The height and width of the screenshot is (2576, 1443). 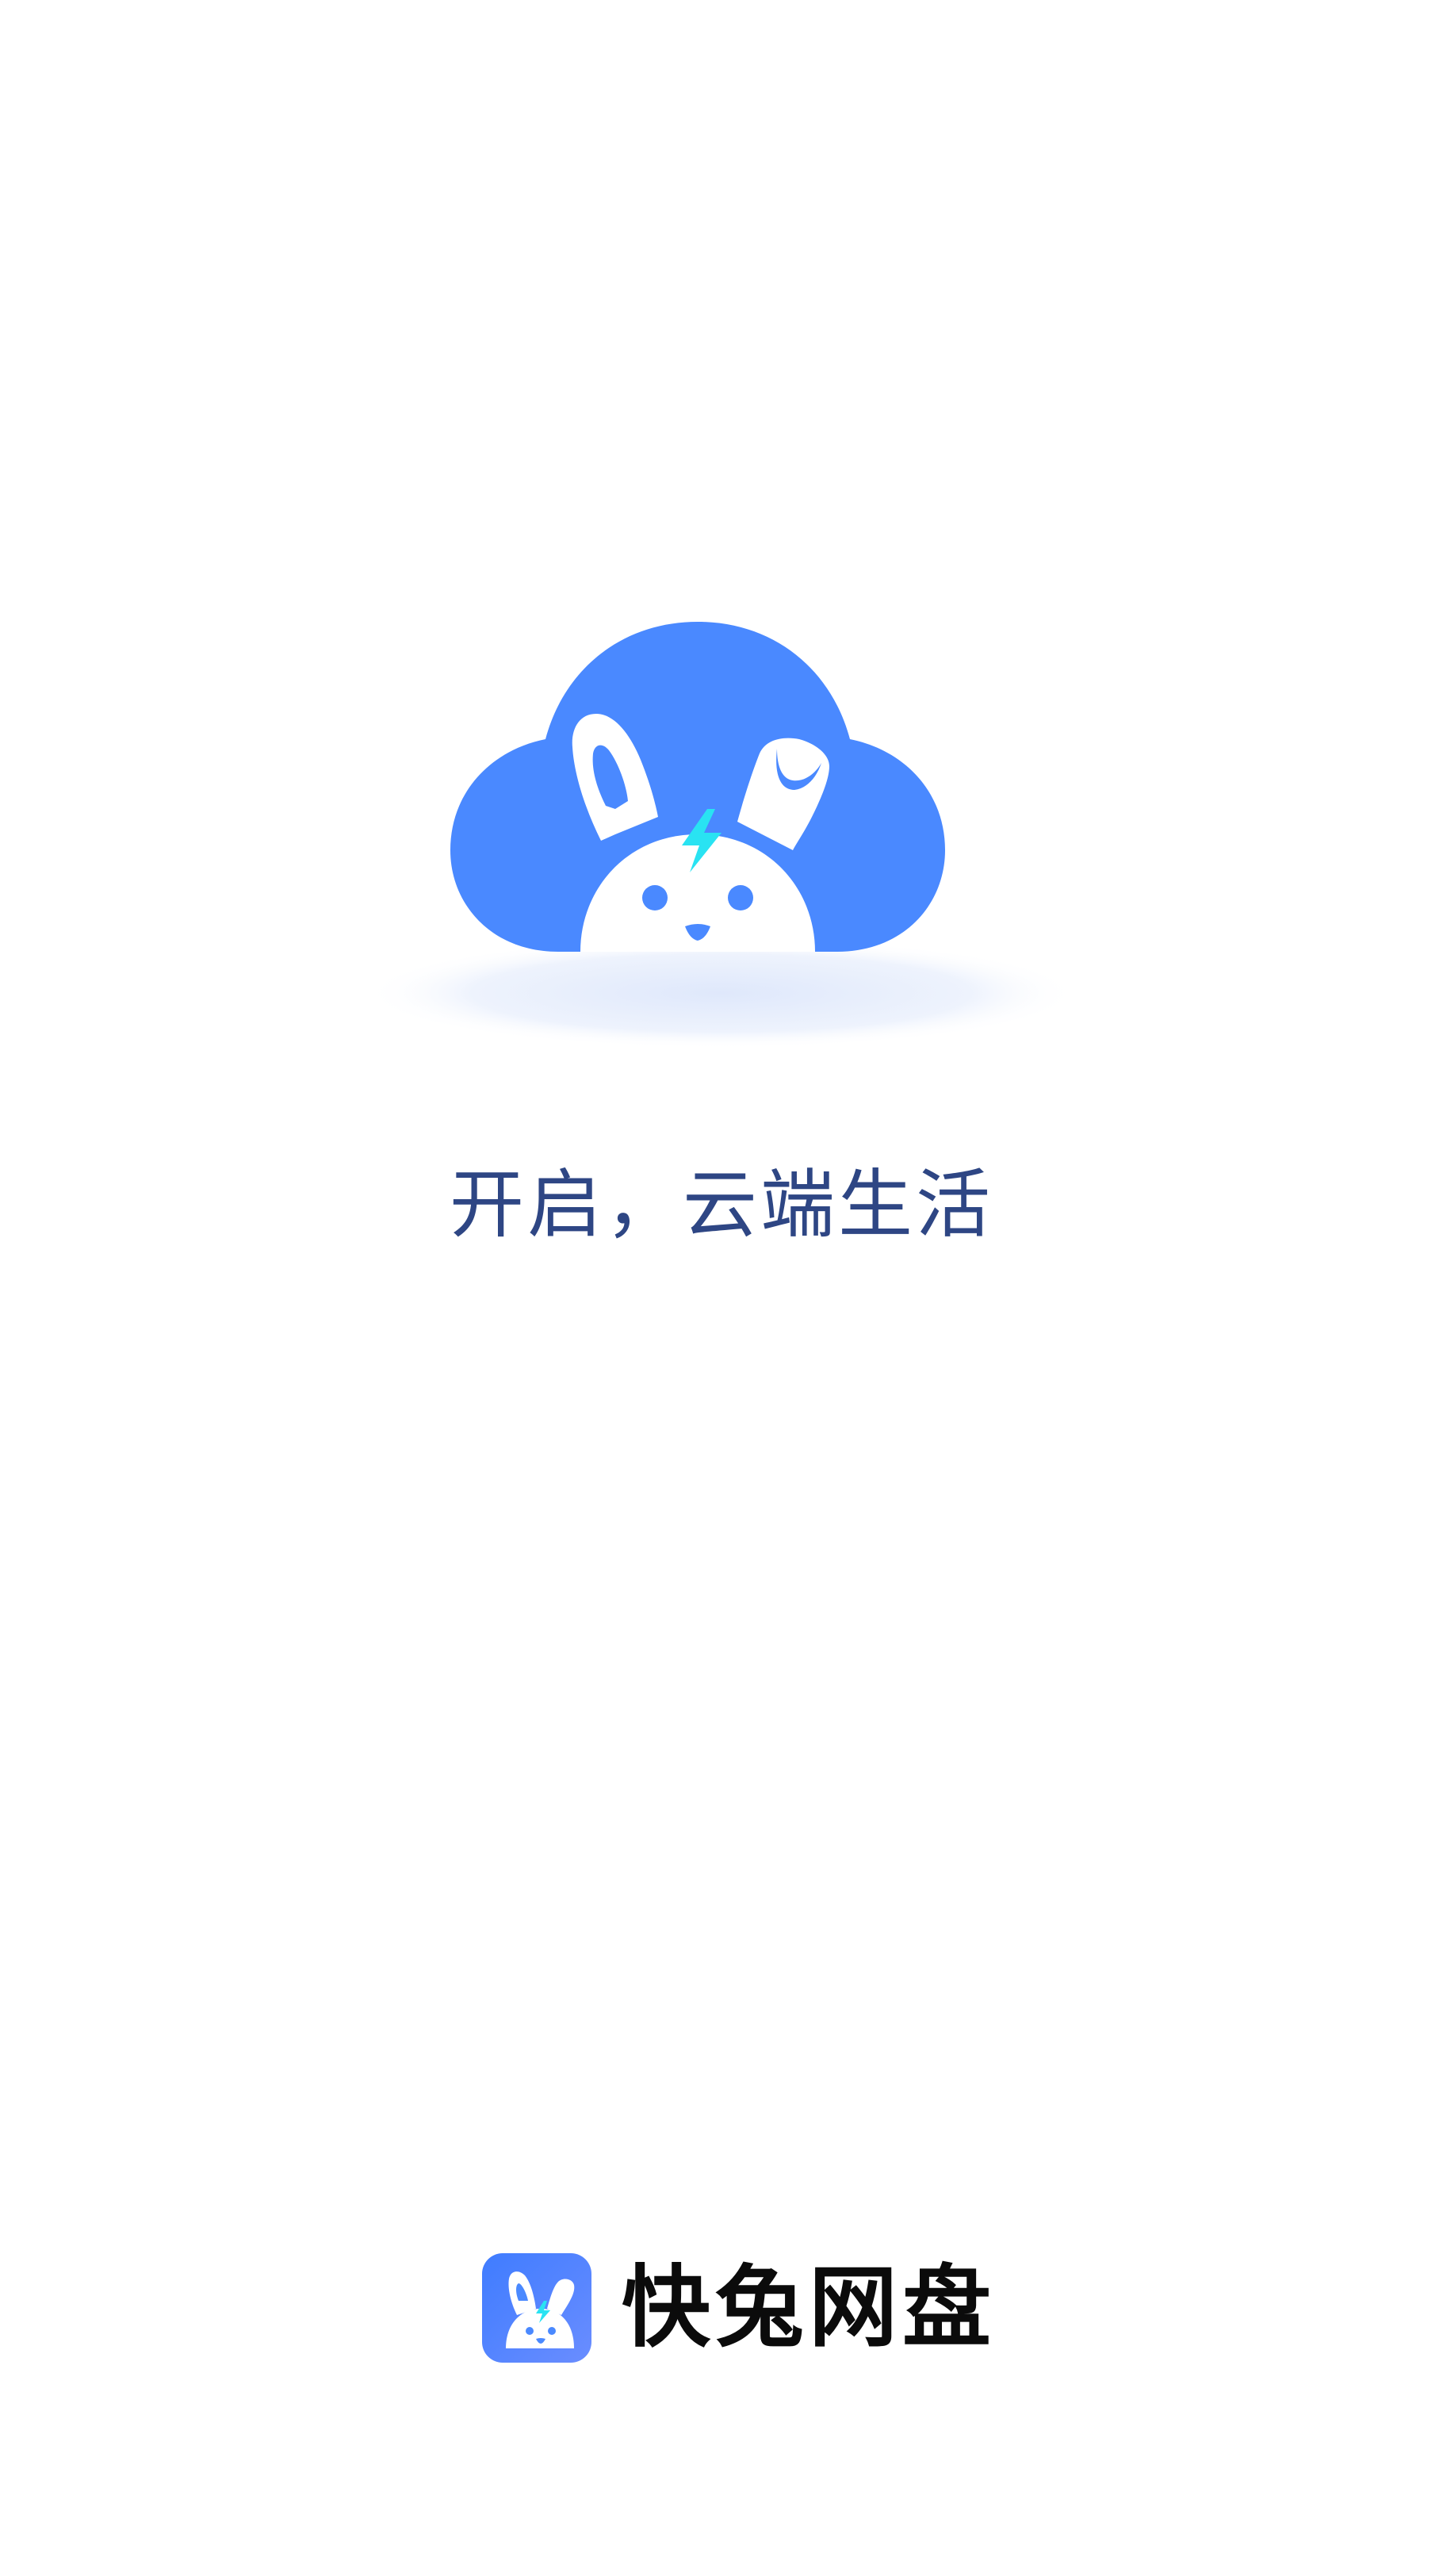 I want to click on cloud-rabbit-illustration, so click(x=721, y=801).